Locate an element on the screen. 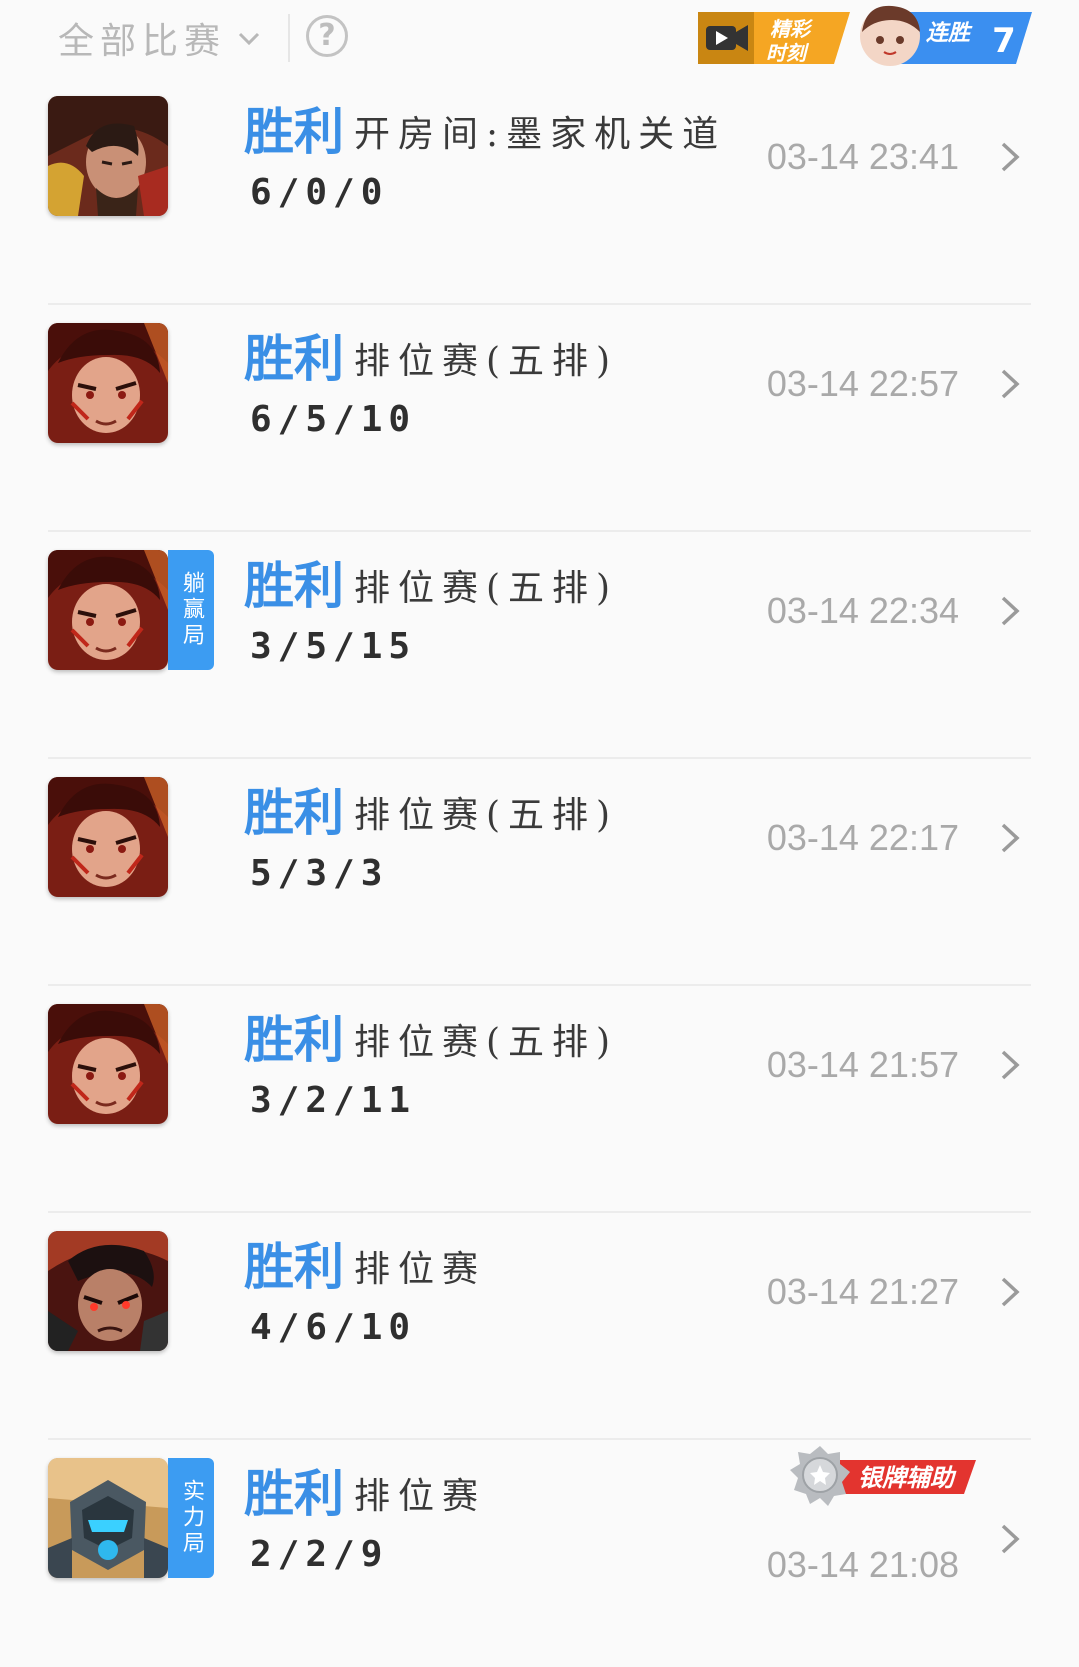 Image resolution: width=1079 pixels, height=1667 pixels. tag-label: 实力局 is located at coordinates (191, 1518).